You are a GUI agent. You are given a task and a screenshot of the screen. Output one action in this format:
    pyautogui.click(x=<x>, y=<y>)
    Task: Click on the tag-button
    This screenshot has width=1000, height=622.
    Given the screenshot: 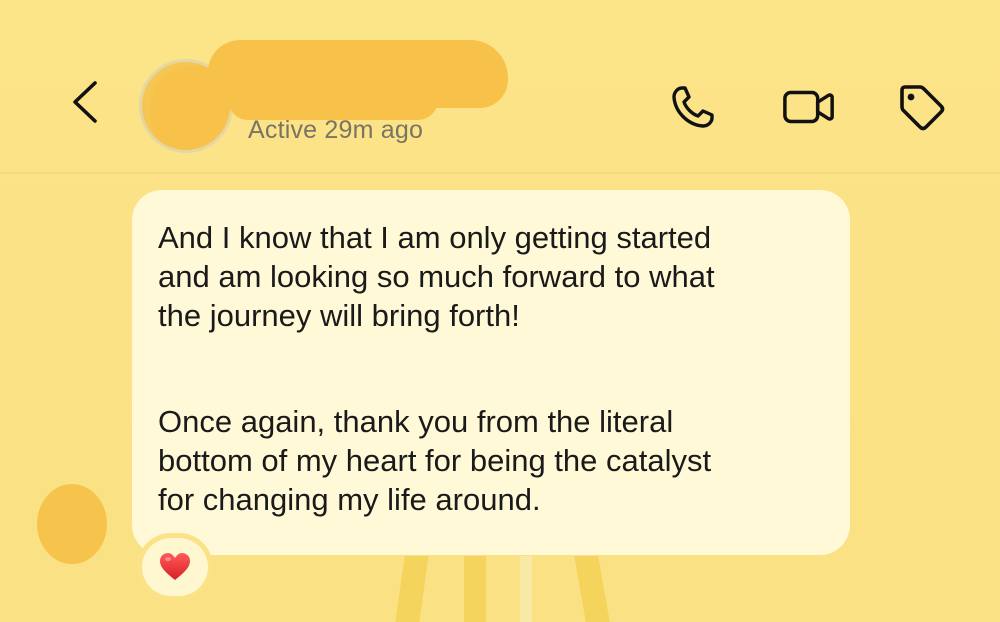 What is the action you would take?
    pyautogui.click(x=921, y=107)
    